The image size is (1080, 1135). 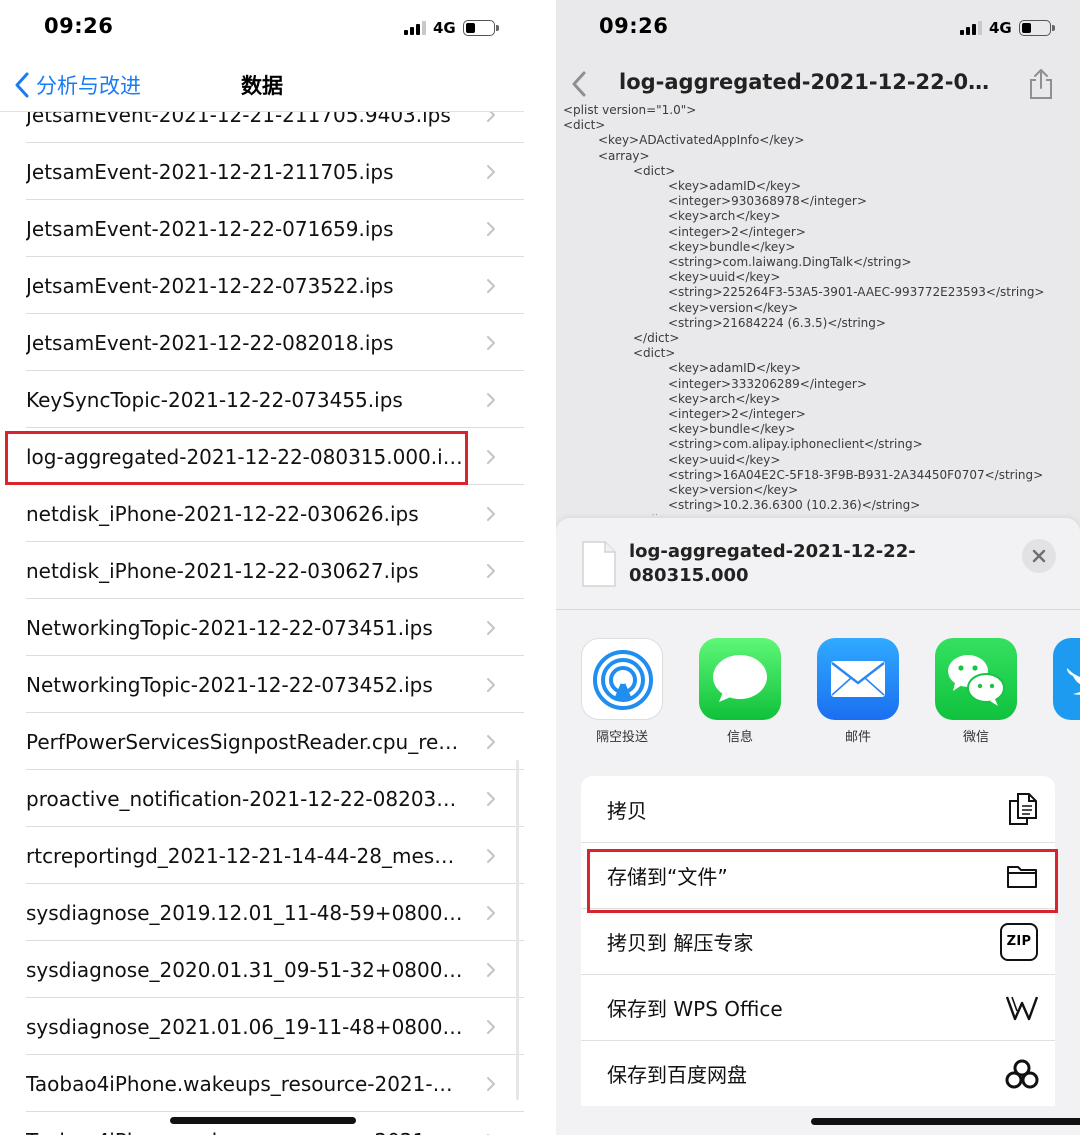 I want to click on file-row: KeySyncTopic-2021-12-22-073455.ips, so click(x=262, y=399).